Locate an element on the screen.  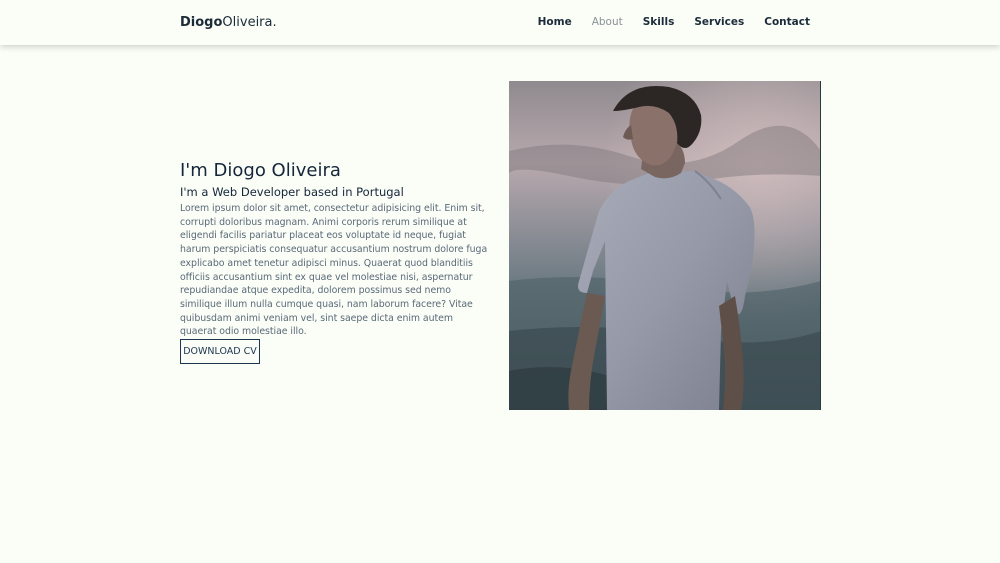
site-logo: DiogoOliveira. is located at coordinates (228, 23).